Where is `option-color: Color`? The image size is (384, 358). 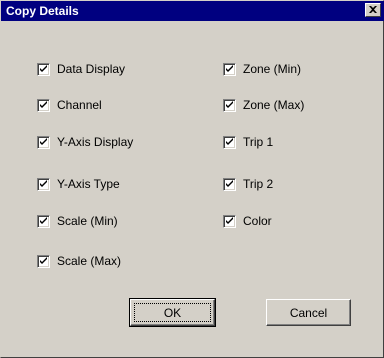 option-color: Color is located at coordinates (247, 221).